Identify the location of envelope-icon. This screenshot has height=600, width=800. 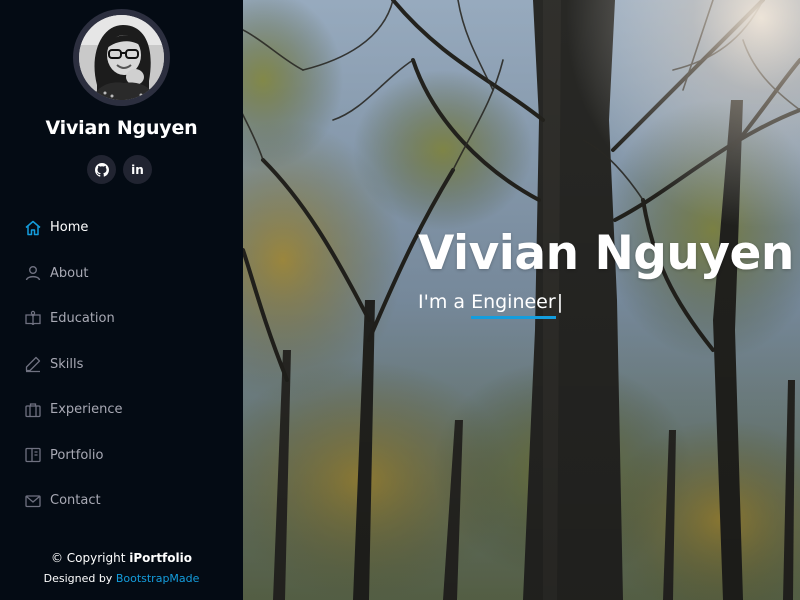
(33, 501).